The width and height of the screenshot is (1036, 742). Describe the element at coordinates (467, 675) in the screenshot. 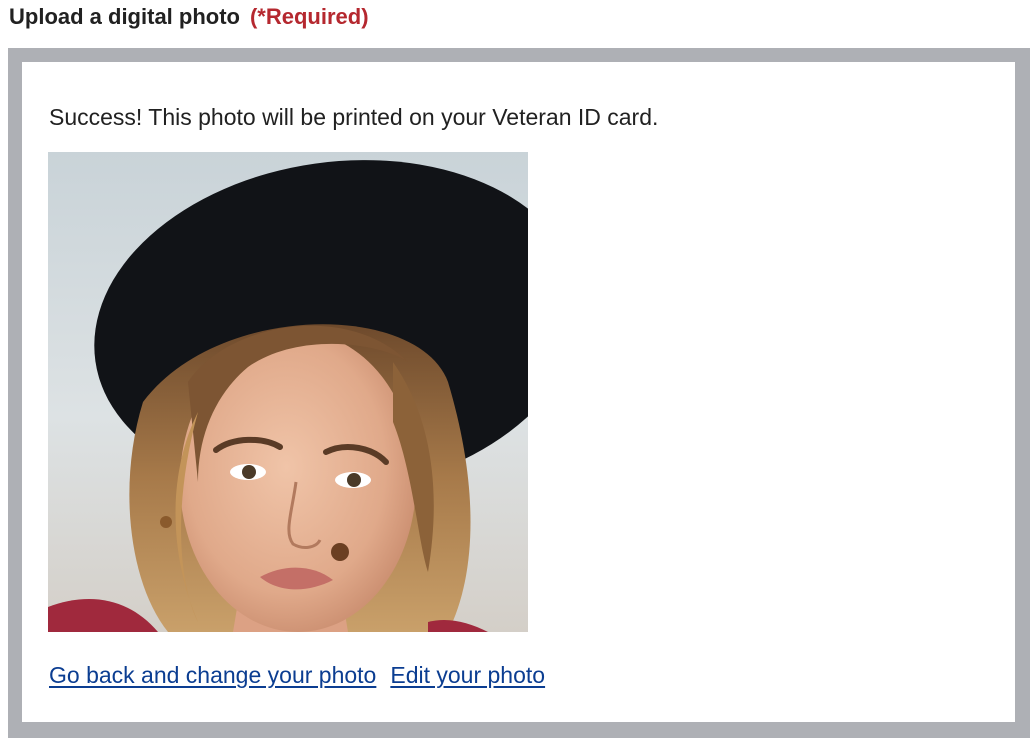

I see `edit-photo-link: Edit your photo` at that location.